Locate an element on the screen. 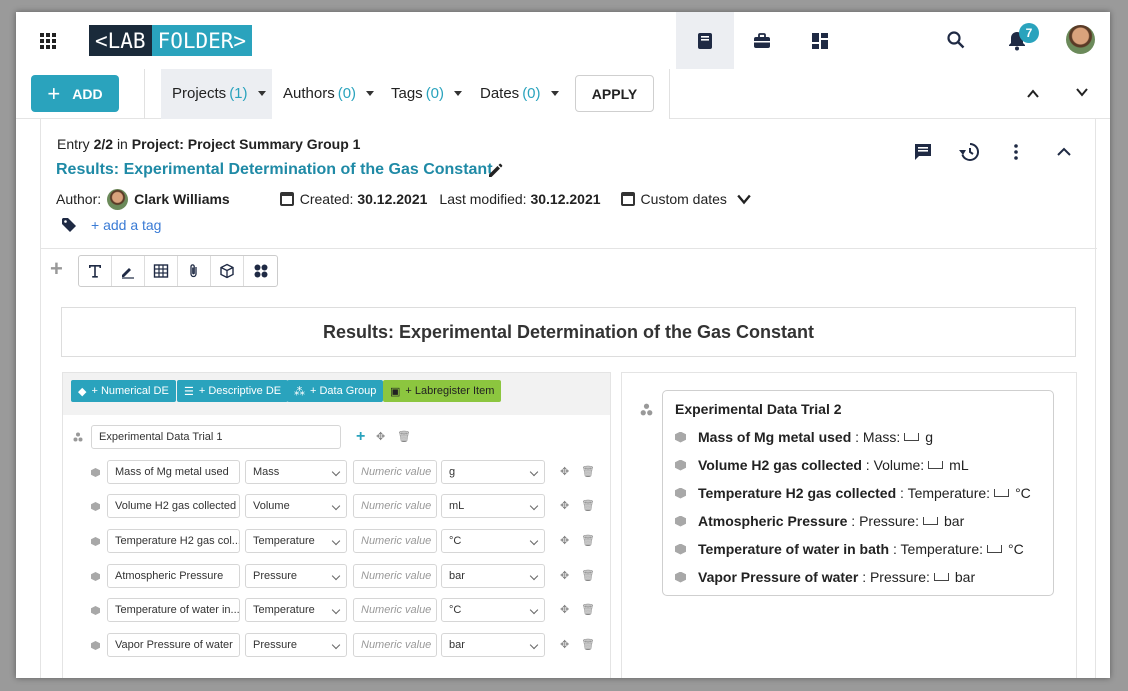 This screenshot has width=1128, height=691. toolbar-divider is located at coordinates (669, 94).